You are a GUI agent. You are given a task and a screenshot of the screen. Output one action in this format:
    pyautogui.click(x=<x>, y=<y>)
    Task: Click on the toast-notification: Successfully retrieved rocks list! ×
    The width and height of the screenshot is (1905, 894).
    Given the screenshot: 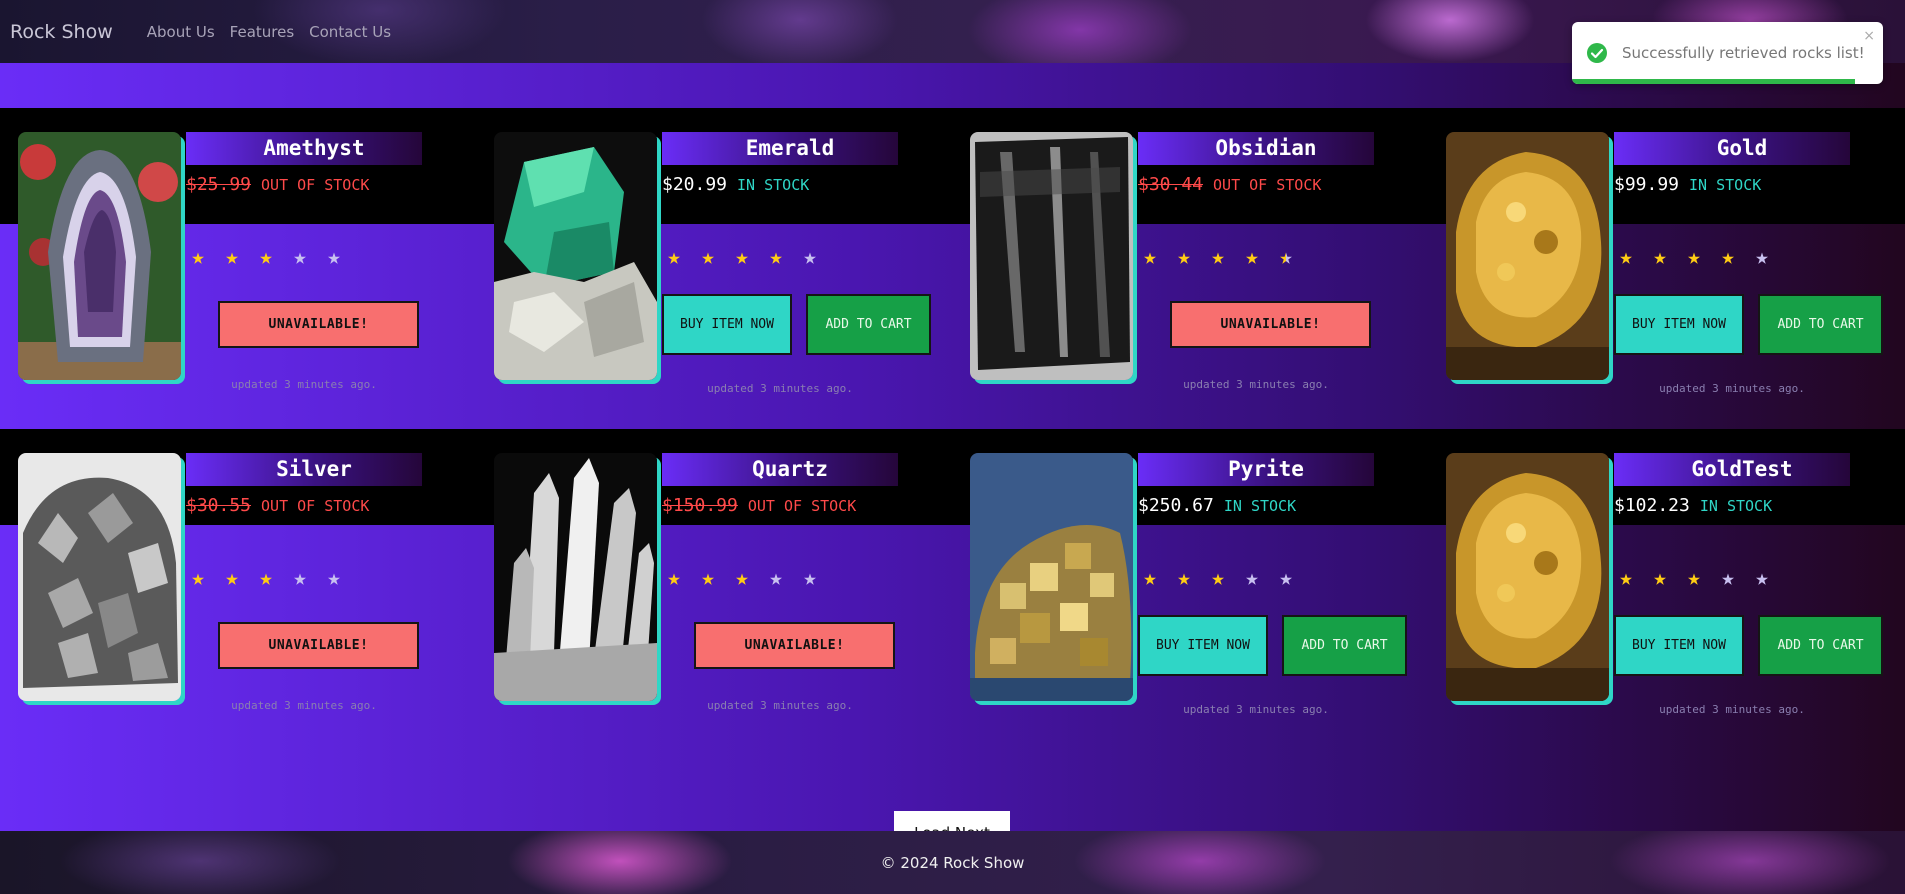 What is the action you would take?
    pyautogui.click(x=1727, y=53)
    